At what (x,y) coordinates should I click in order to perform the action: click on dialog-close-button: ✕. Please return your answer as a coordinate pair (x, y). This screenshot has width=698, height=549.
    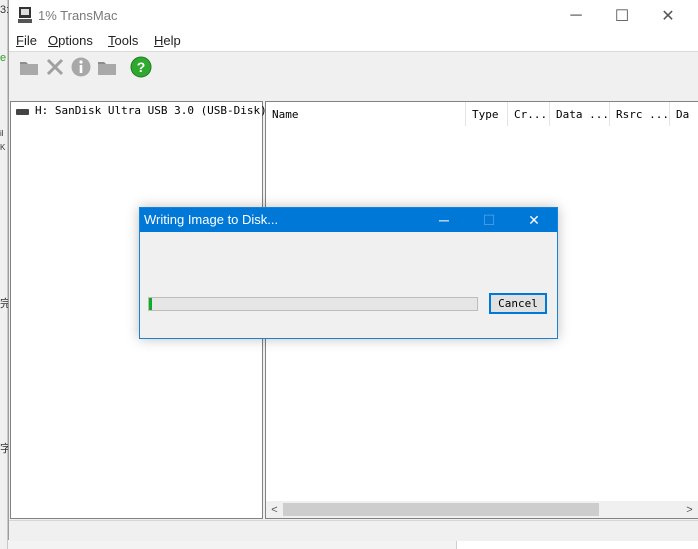
    Looking at the image, I should click on (534, 220).